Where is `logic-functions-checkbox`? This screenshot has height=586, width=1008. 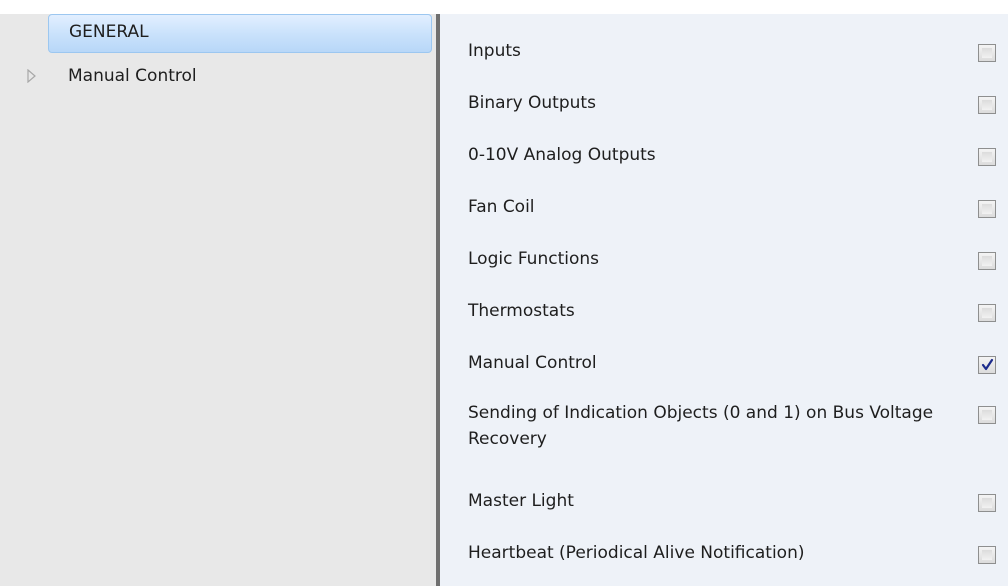 logic-functions-checkbox is located at coordinates (987, 261).